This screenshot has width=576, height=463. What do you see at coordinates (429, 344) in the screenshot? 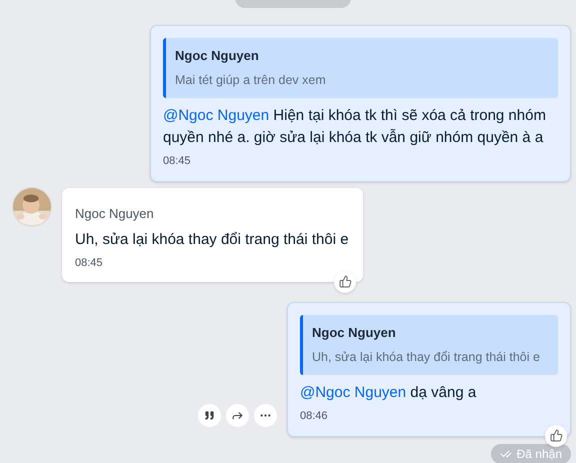
I see `quoted-message: Ngoc Nguyen Uh, sửa lại khóa thay đổi trang thái thôi e` at bounding box center [429, 344].